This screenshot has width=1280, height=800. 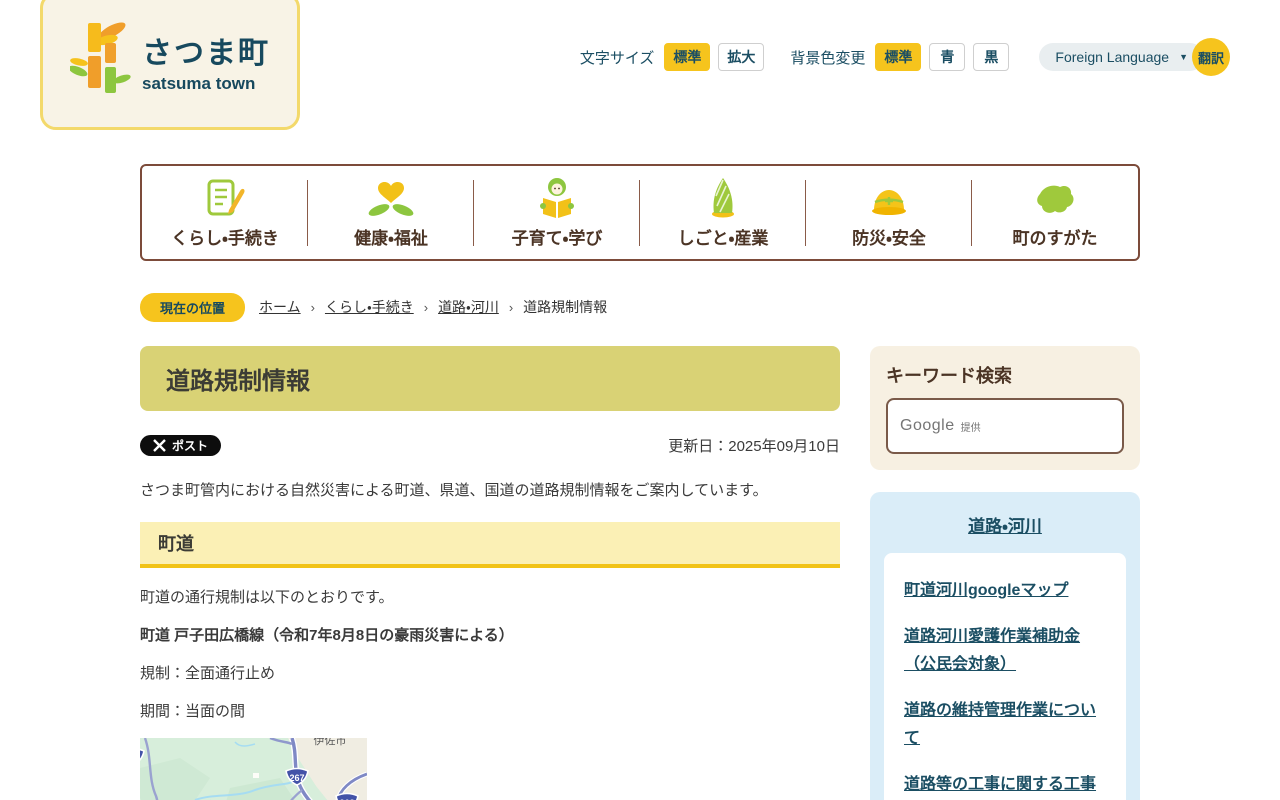 I want to click on font-size-standard-button: 標準, so click(x=687, y=57).